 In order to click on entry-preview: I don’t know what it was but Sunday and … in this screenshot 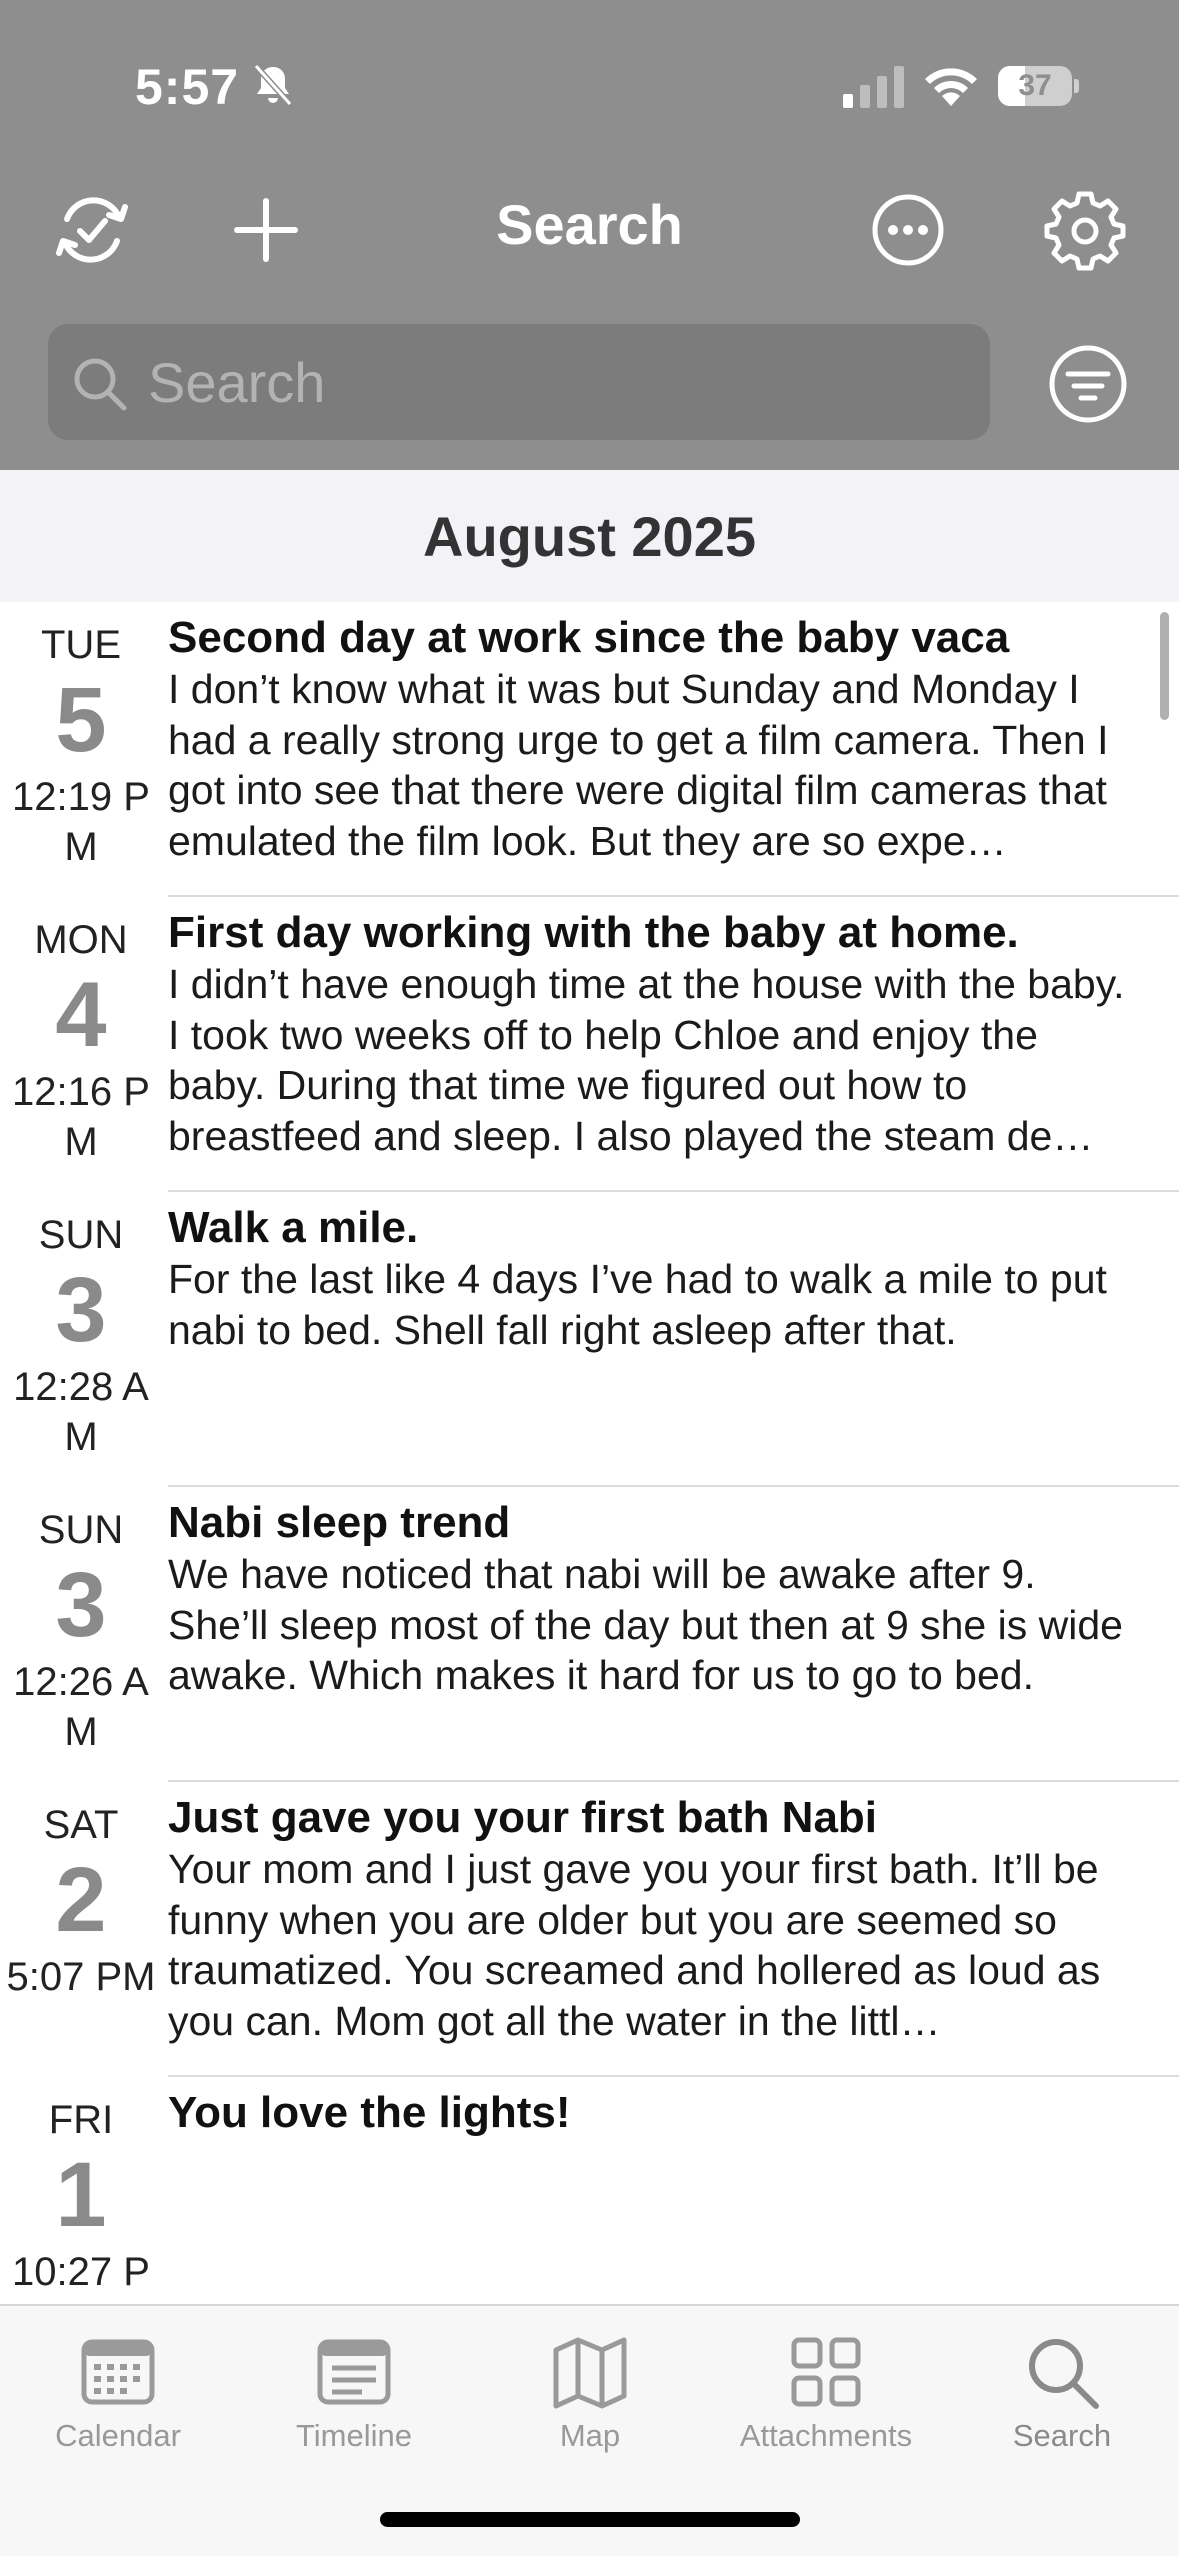, I will do `click(638, 765)`.